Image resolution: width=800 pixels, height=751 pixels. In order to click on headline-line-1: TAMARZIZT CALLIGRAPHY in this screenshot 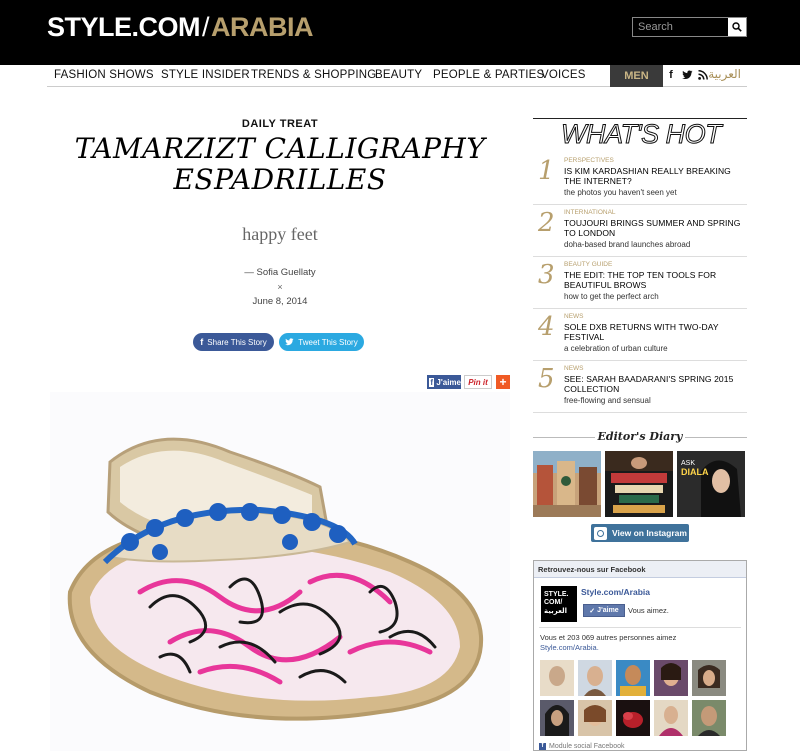, I will do `click(280, 148)`.